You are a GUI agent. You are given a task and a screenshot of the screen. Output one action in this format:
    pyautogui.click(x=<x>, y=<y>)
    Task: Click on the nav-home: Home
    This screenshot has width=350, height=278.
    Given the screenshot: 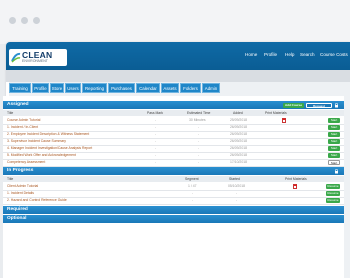 What is the action you would take?
    pyautogui.click(x=251, y=54)
    